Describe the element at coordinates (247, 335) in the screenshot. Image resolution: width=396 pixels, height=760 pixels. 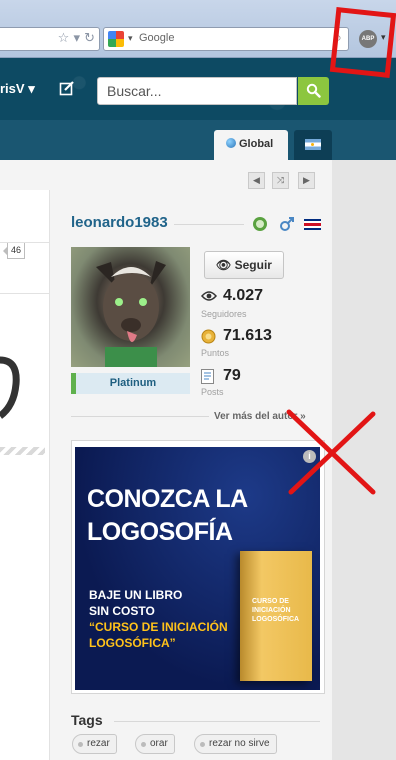
I see `points-count: 71.613` at that location.